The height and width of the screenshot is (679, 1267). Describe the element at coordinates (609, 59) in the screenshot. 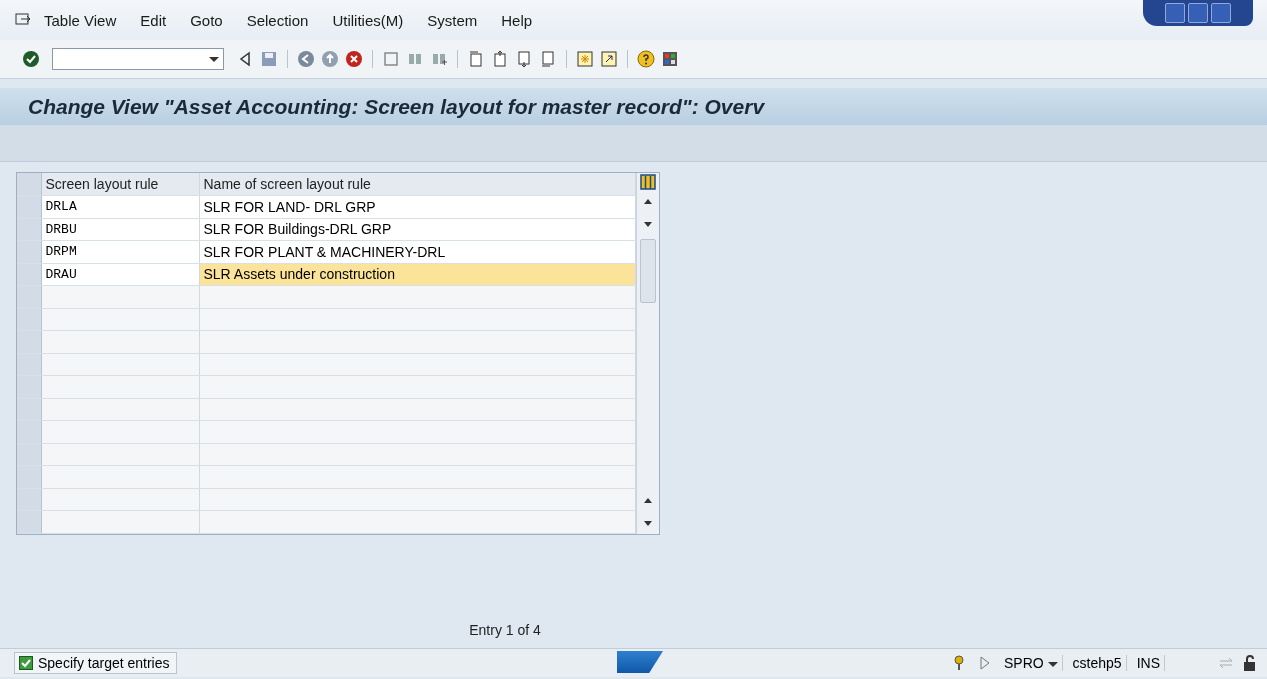

I see `shortcut-icon` at that location.